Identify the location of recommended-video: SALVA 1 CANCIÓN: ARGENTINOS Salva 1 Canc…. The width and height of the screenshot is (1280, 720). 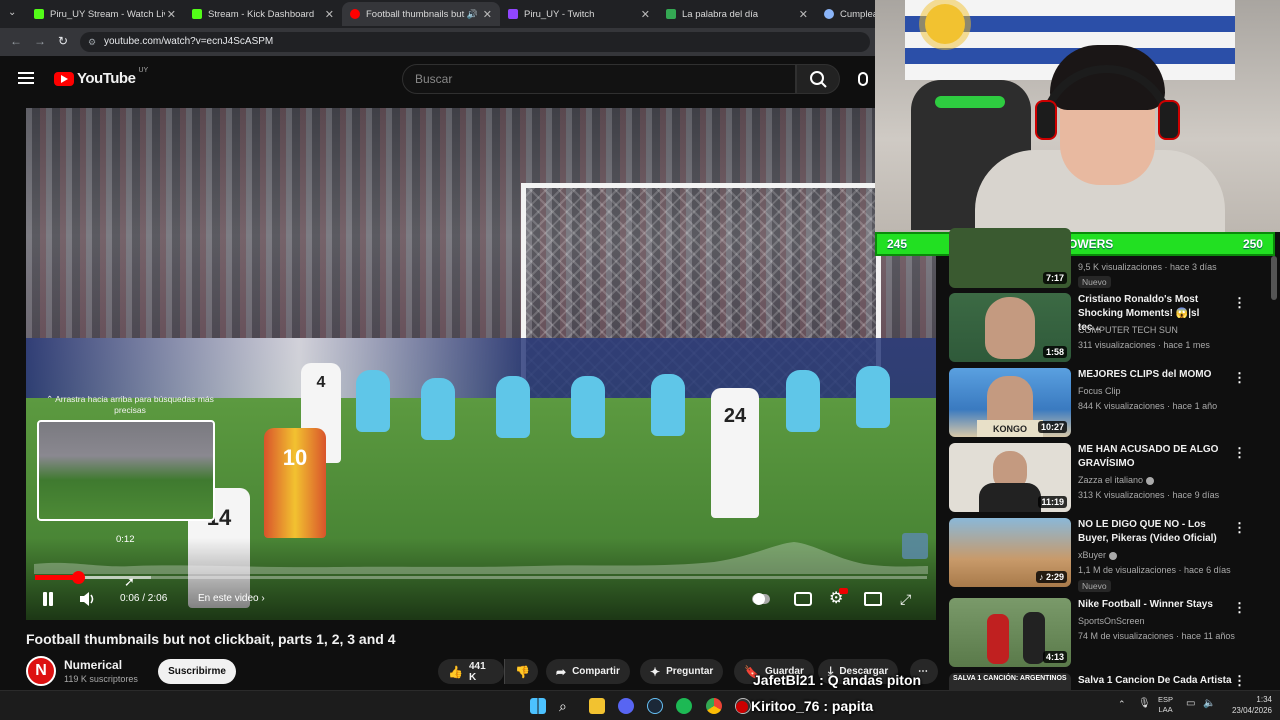
(1099, 681).